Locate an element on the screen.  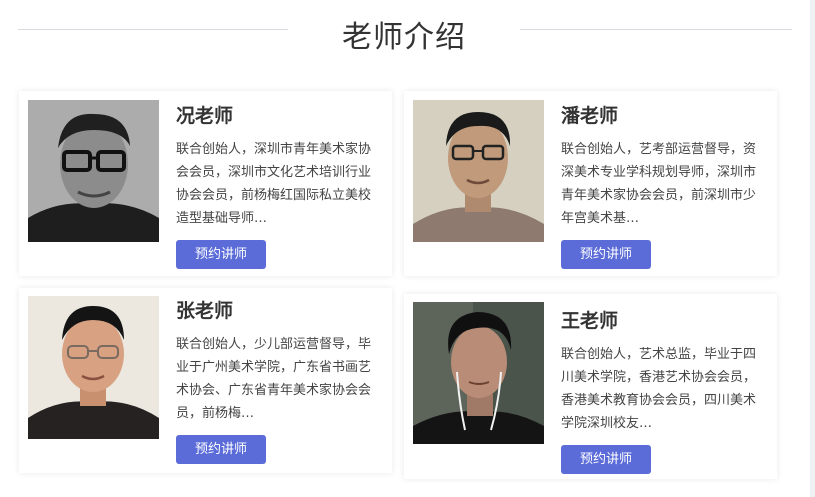
teacher-name: 况老师 is located at coordinates (205, 116).